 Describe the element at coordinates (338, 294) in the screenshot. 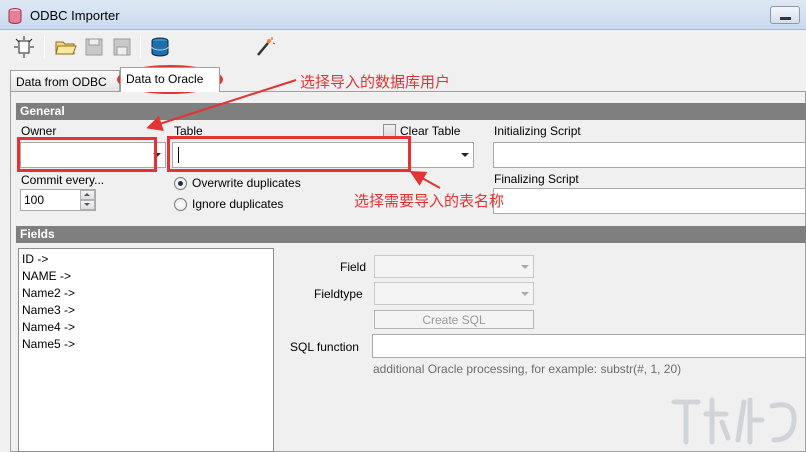

I see `fieldtype-label: Fieldtype` at that location.